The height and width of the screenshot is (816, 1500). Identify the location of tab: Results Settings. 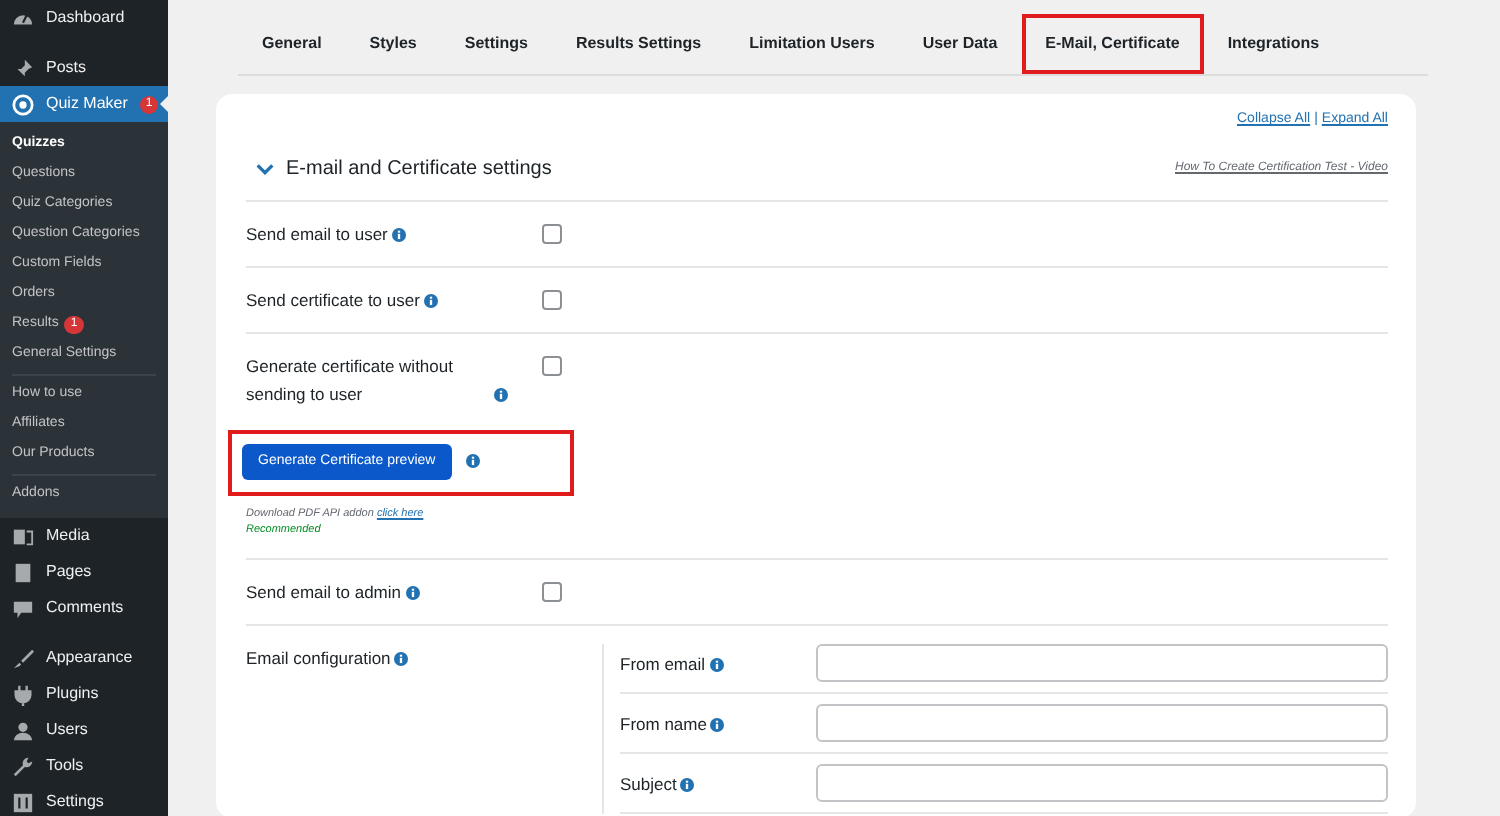
(638, 44).